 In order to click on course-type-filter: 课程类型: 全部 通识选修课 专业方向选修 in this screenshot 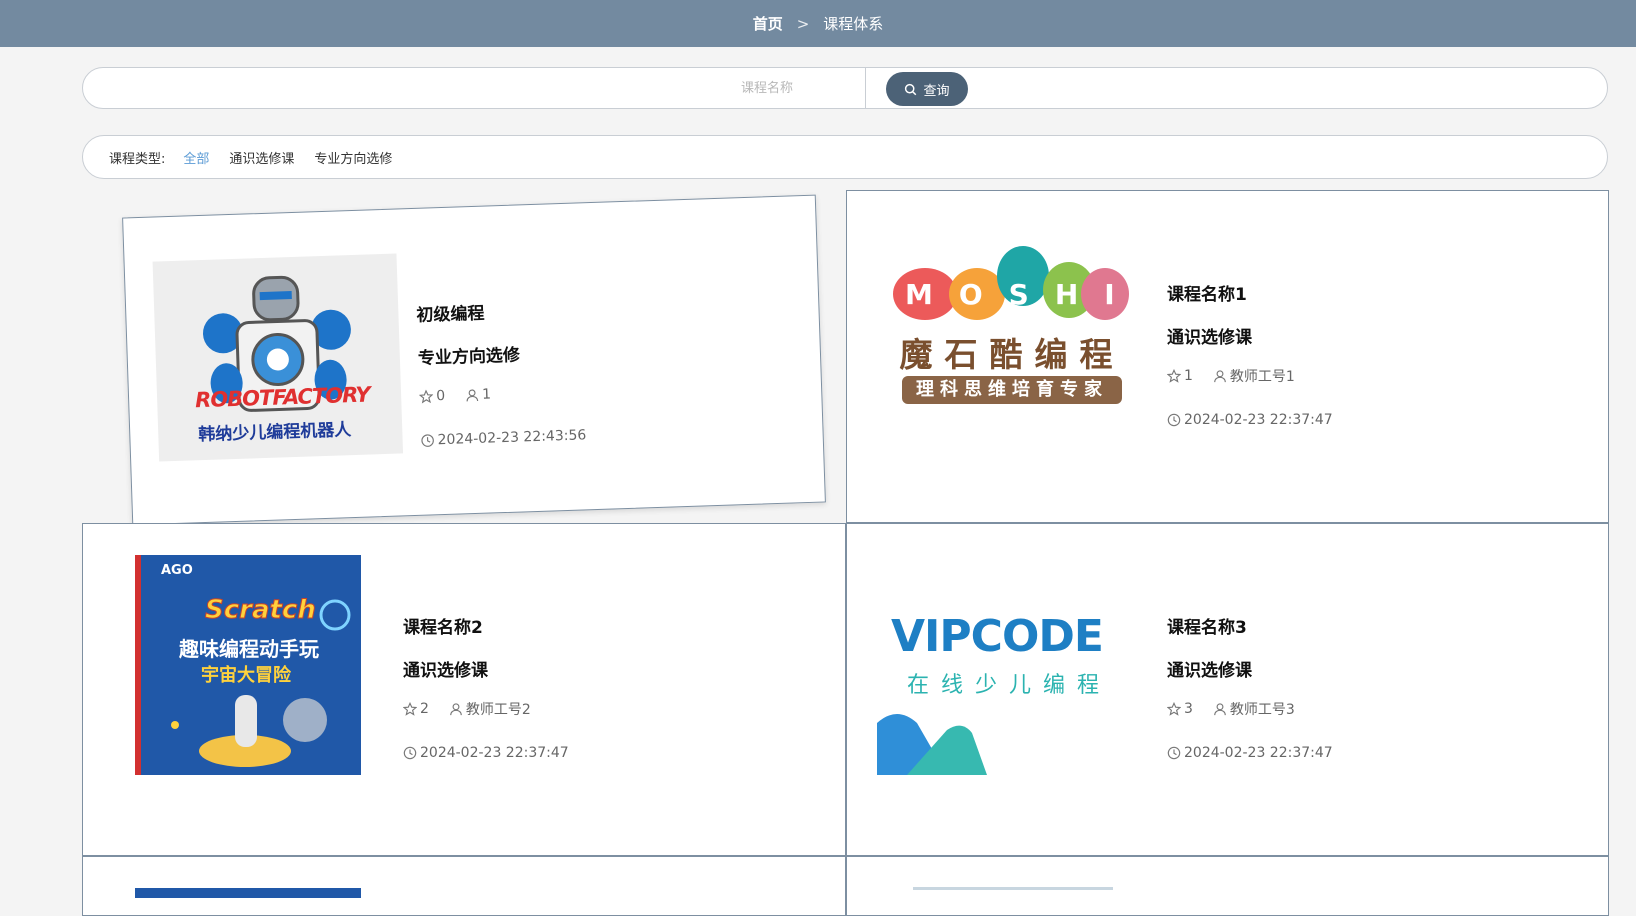, I will do `click(845, 157)`.